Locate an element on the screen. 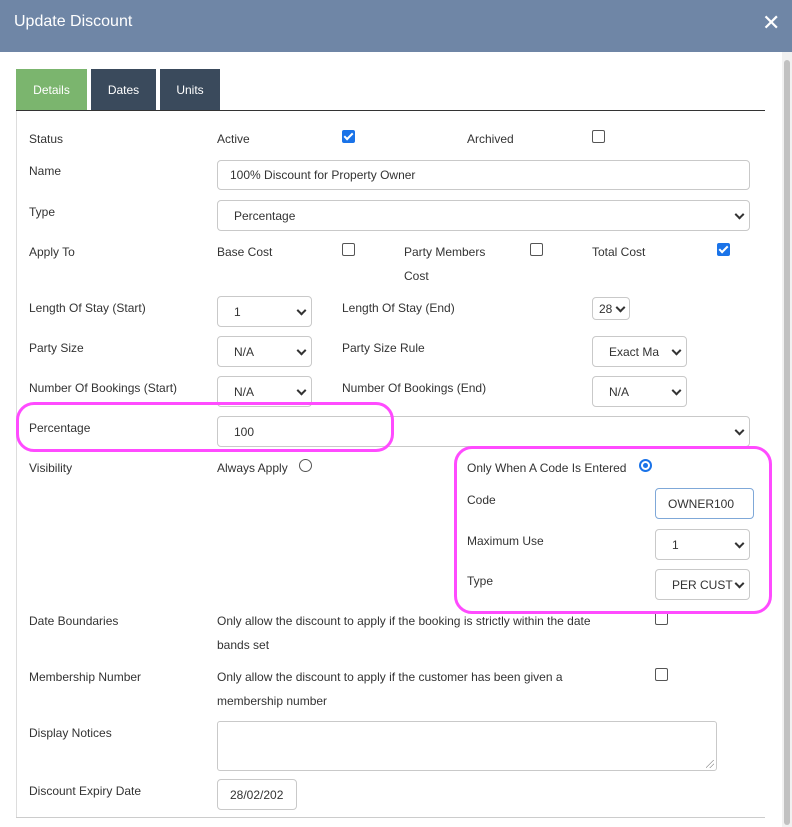 This screenshot has width=792, height=827. type-select-value: Percentage is located at coordinates (265, 215).